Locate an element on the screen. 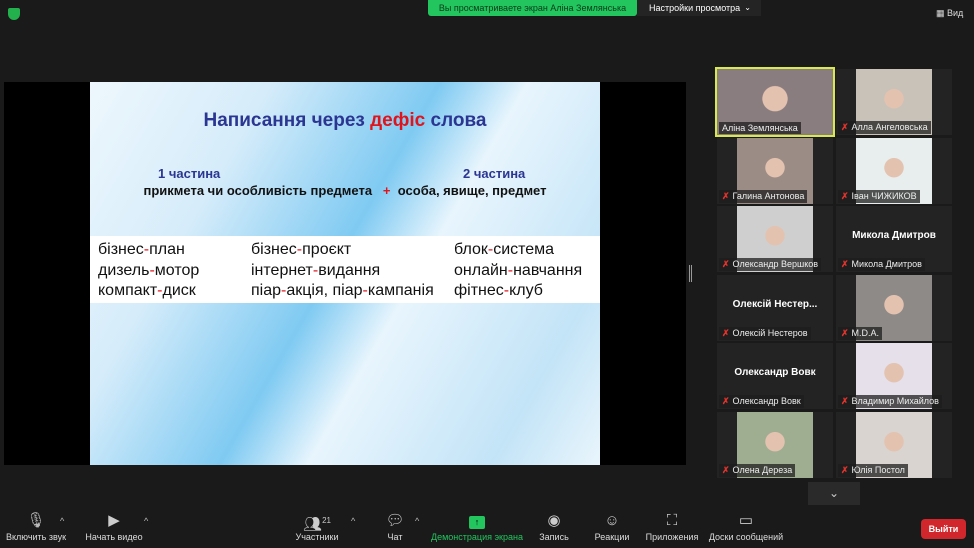 Image resolution: width=974 pixels, height=548 pixels. whiteboard-icon: ▭ is located at coordinates (746, 520).